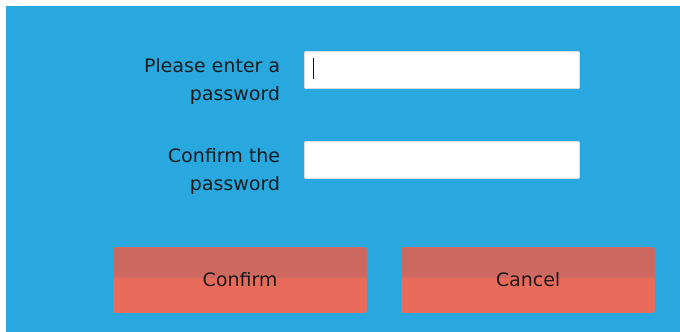 Image resolution: width=680 pixels, height=332 pixels. I want to click on password-input, so click(442, 70).